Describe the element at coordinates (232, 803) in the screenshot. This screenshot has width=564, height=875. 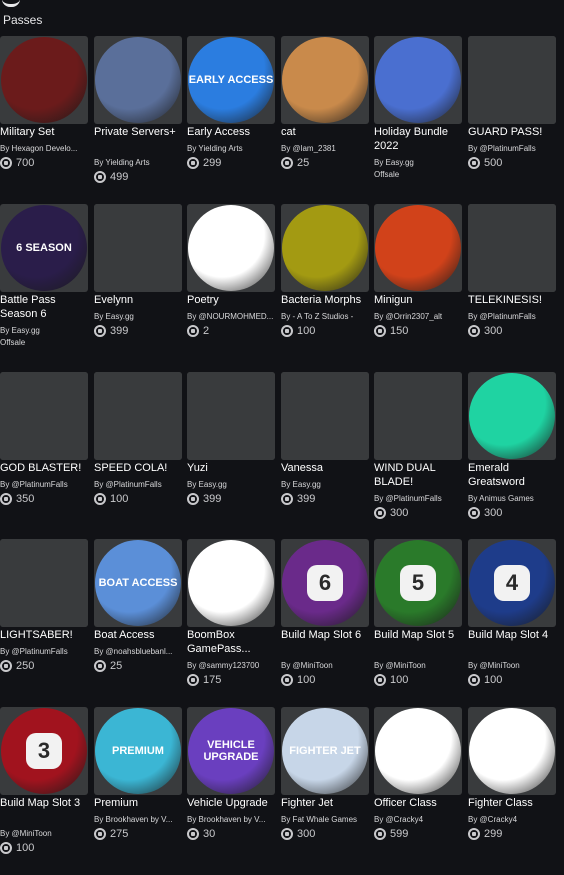
I see `pass-name: Vehicle Upgrade` at that location.